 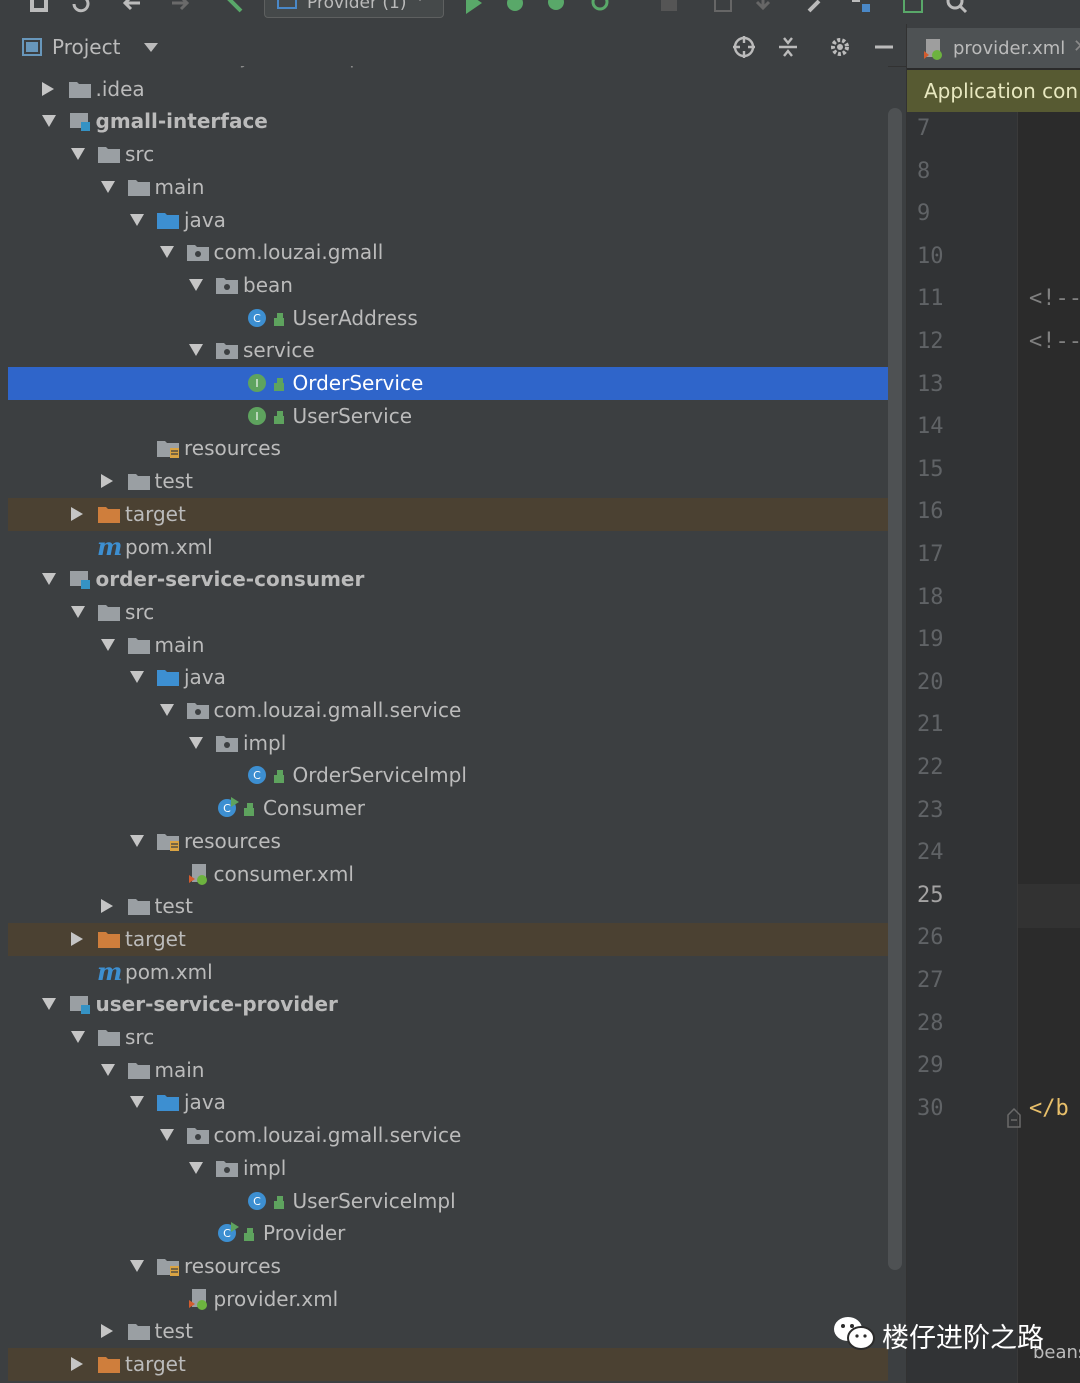 What do you see at coordinates (151, 47) in the screenshot?
I see `chevron-down-icon` at bounding box center [151, 47].